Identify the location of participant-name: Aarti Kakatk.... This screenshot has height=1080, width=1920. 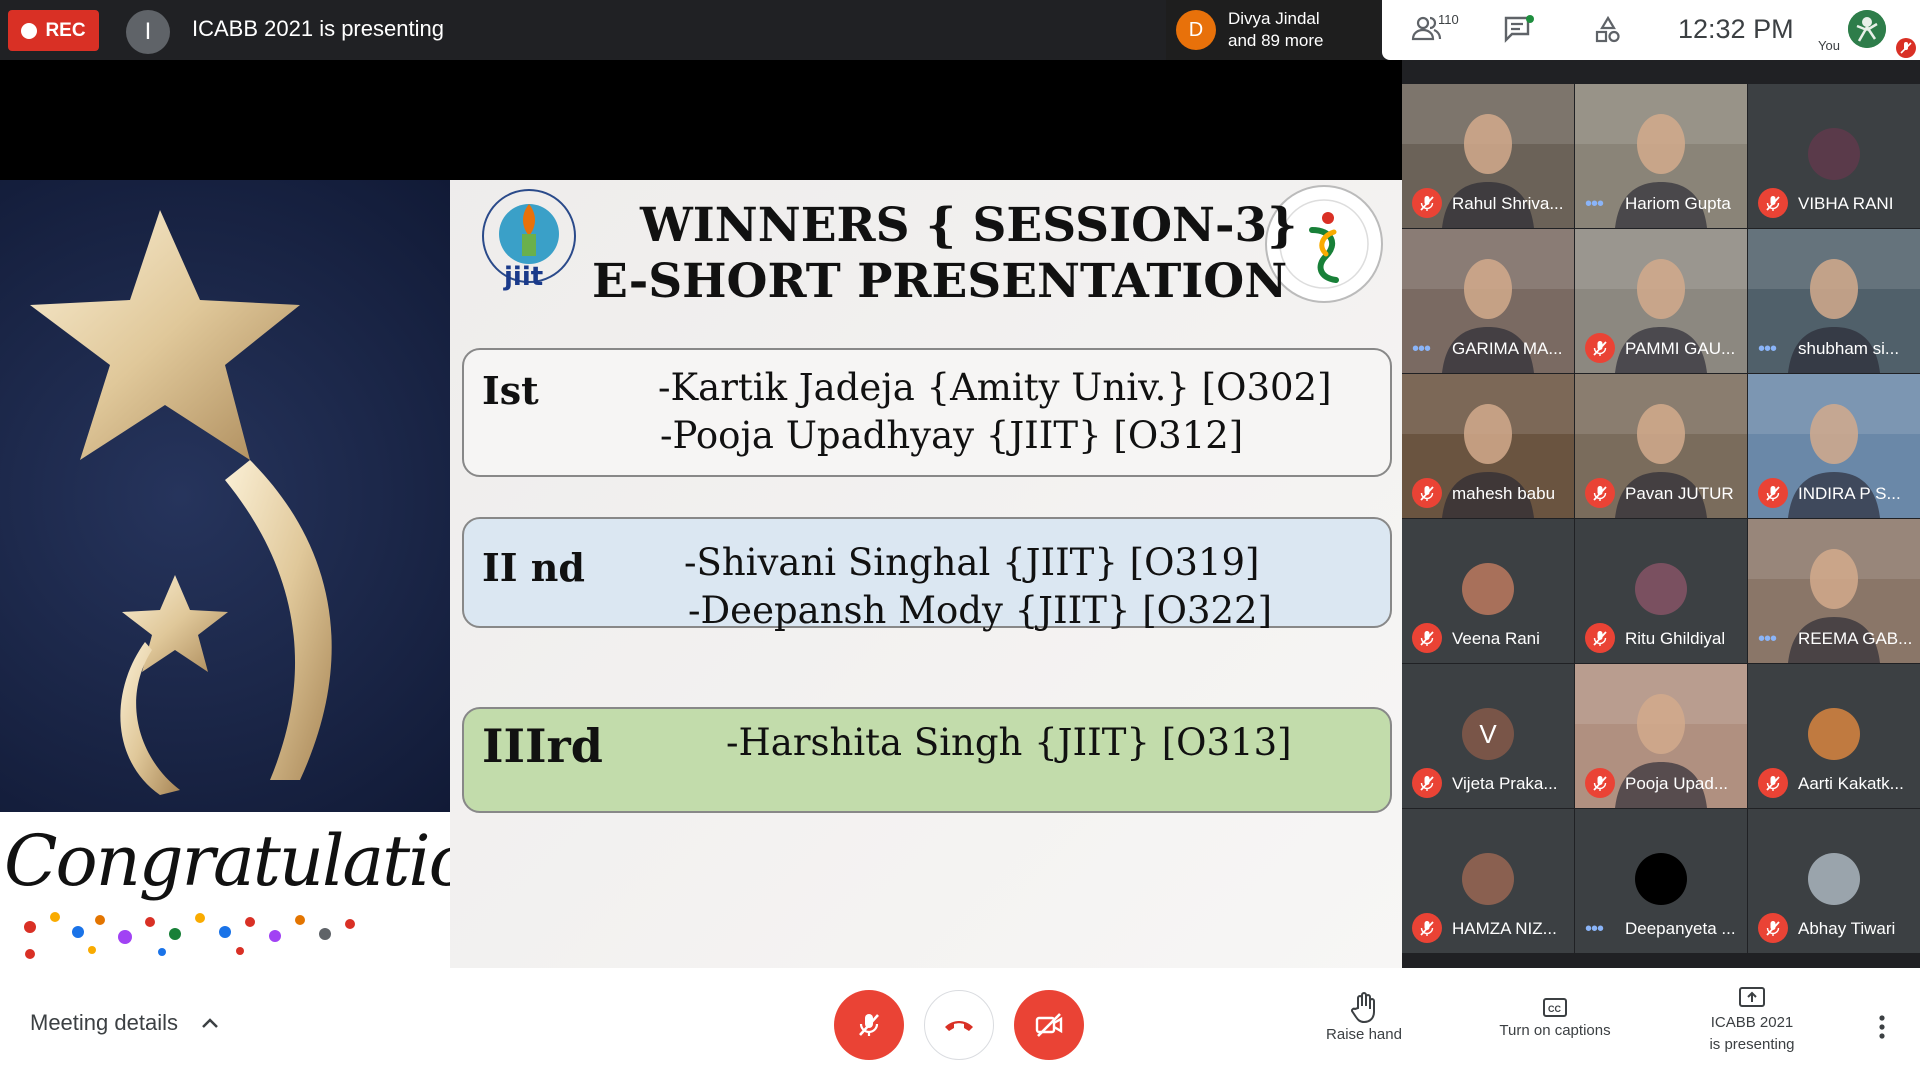
(1851, 783).